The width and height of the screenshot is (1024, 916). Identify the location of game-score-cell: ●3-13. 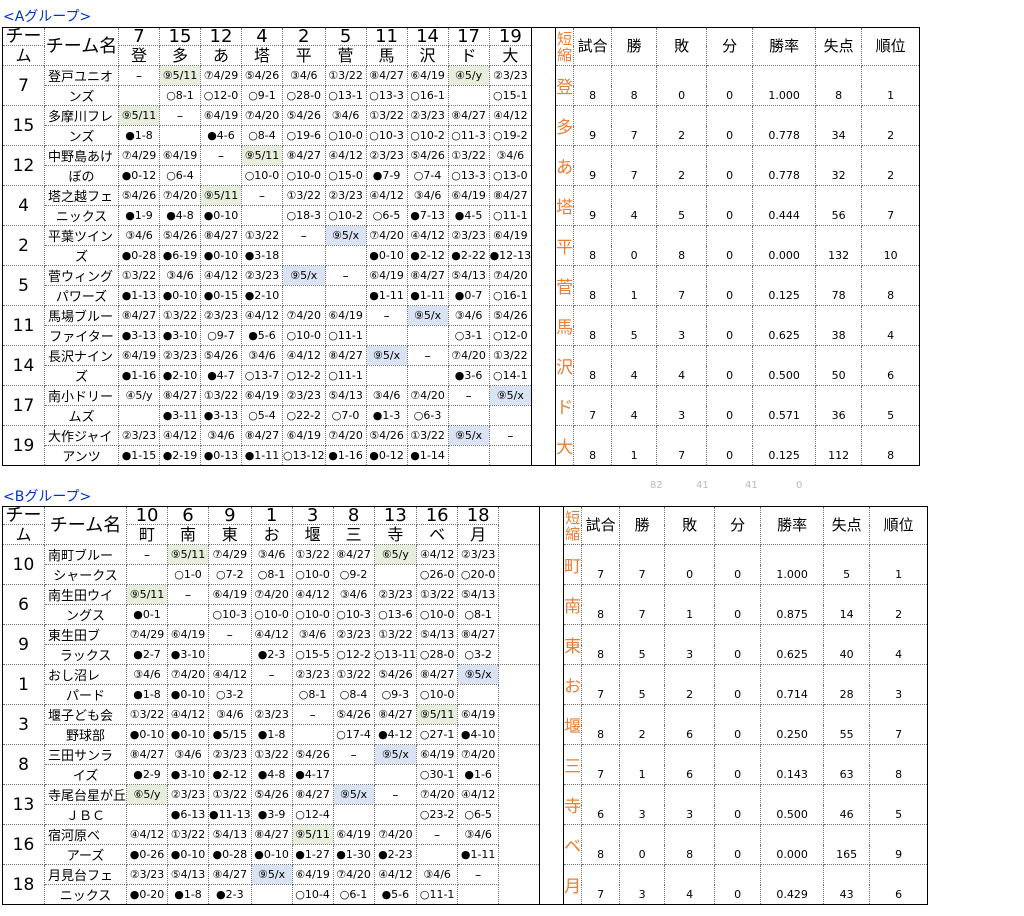
(139, 335).